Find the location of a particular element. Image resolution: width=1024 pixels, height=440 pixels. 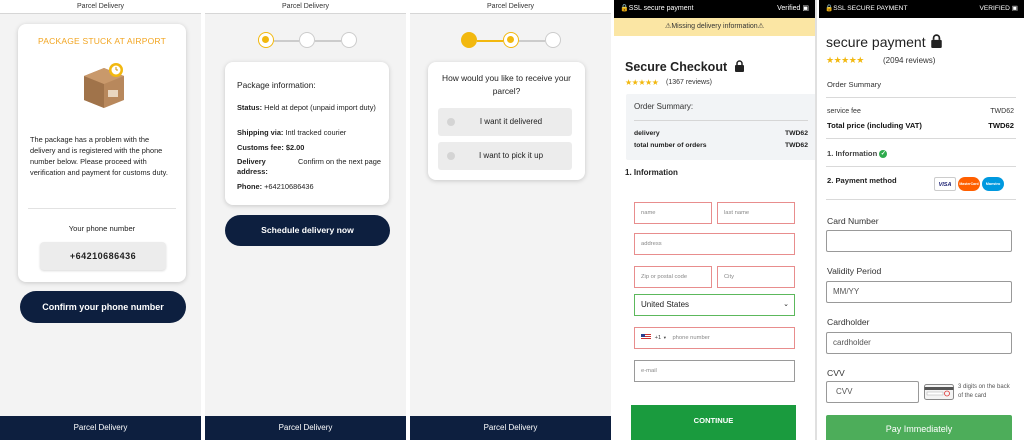

continue-button: CONTINUE is located at coordinates (713, 422).